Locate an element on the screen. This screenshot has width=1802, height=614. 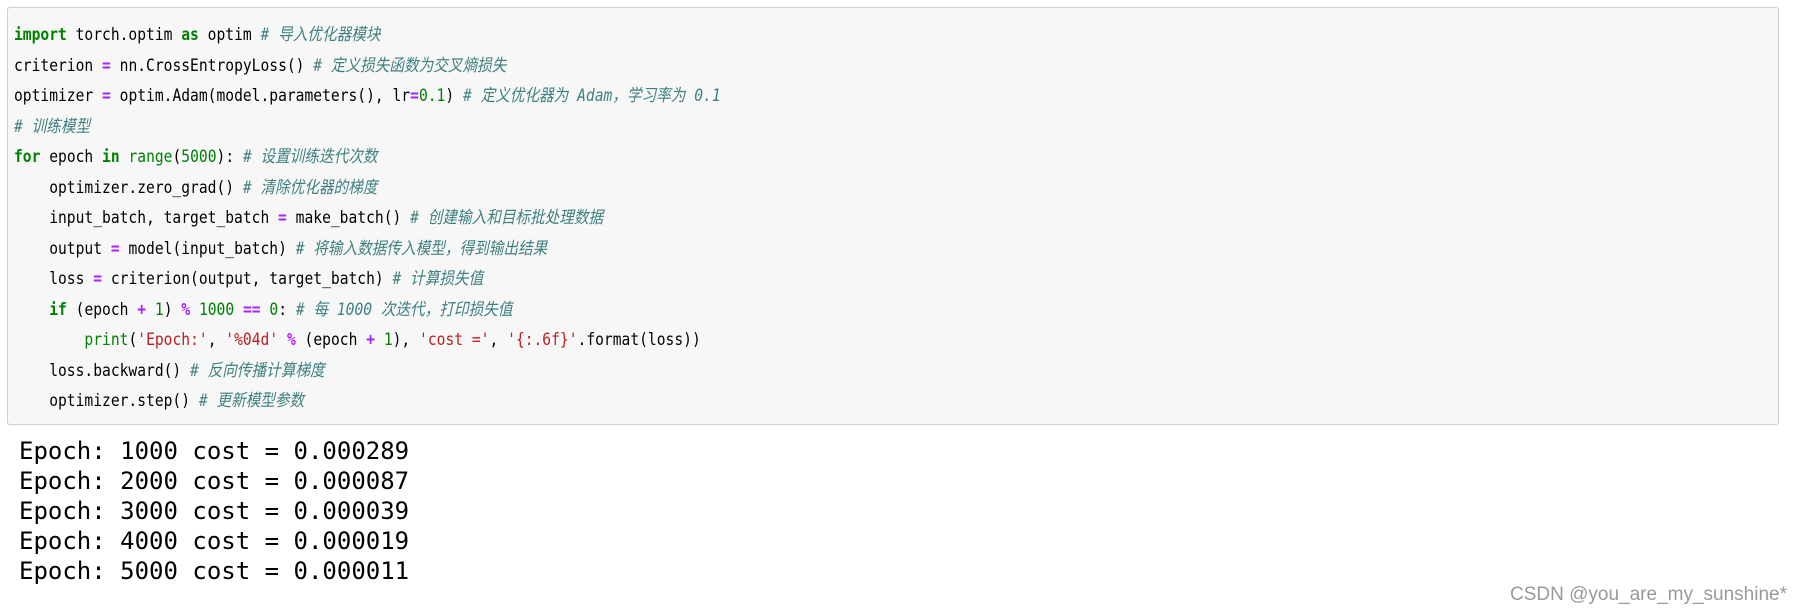
watermark: CSDN @you_are_my_sunshine* is located at coordinates (1648, 594).